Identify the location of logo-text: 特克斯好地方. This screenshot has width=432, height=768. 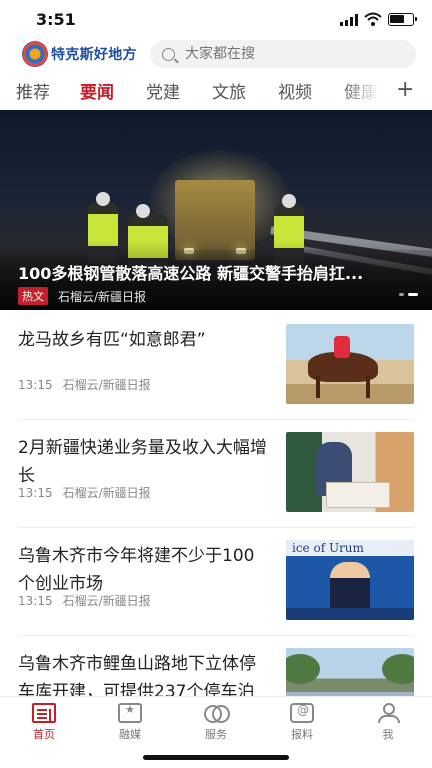
(94, 55).